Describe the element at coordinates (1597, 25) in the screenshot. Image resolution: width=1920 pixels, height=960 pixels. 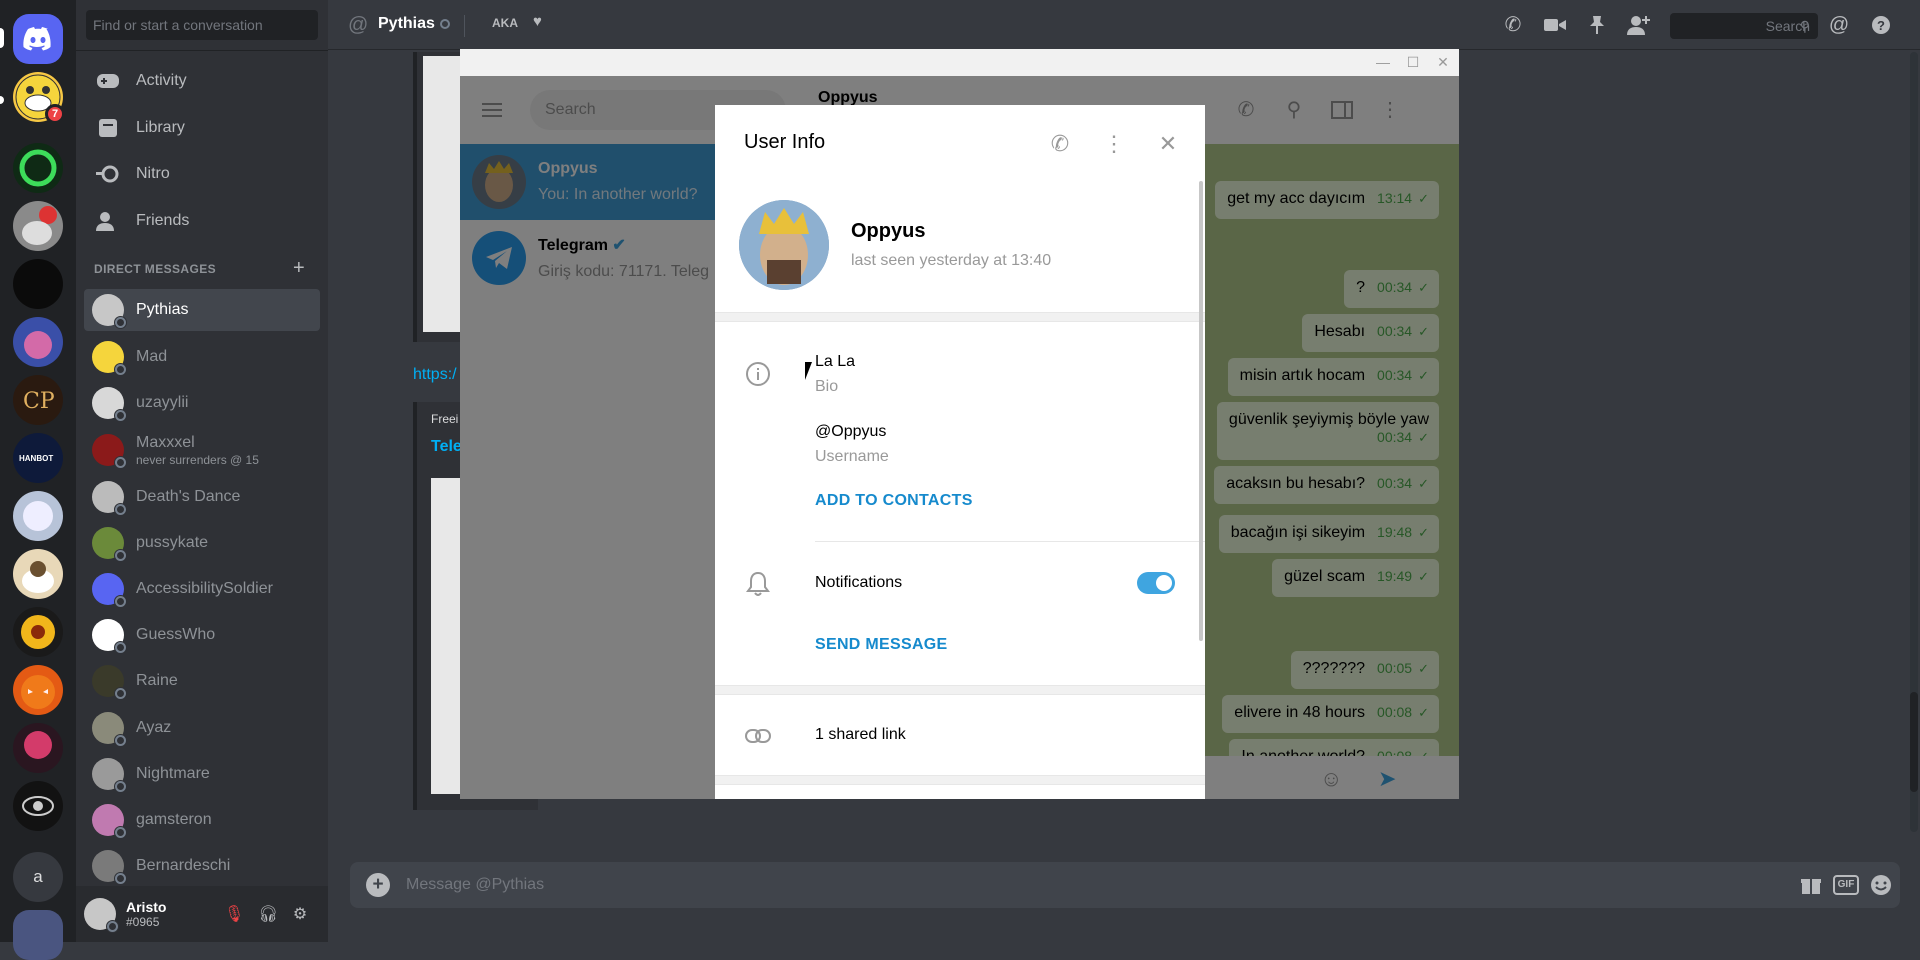
I see `pinned-messages-icon` at that location.